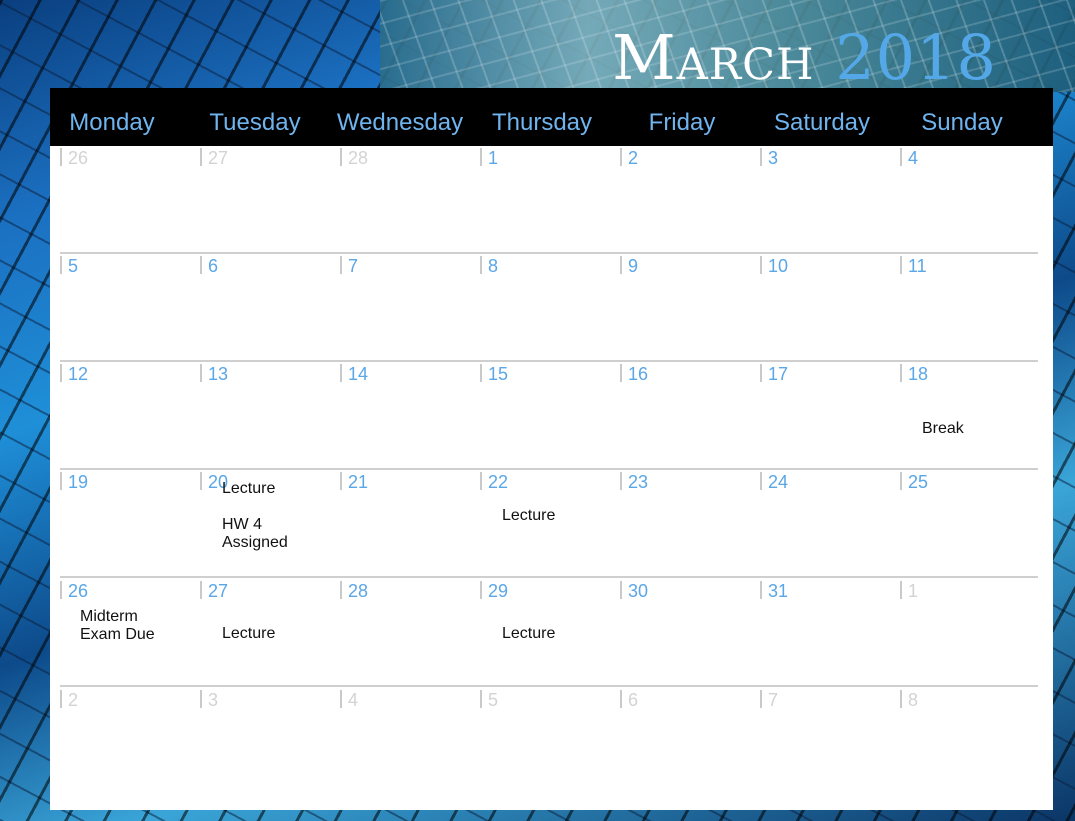 The height and width of the screenshot is (821, 1075). Describe the element at coordinates (633, 266) in the screenshot. I see `day-number: 9` at that location.